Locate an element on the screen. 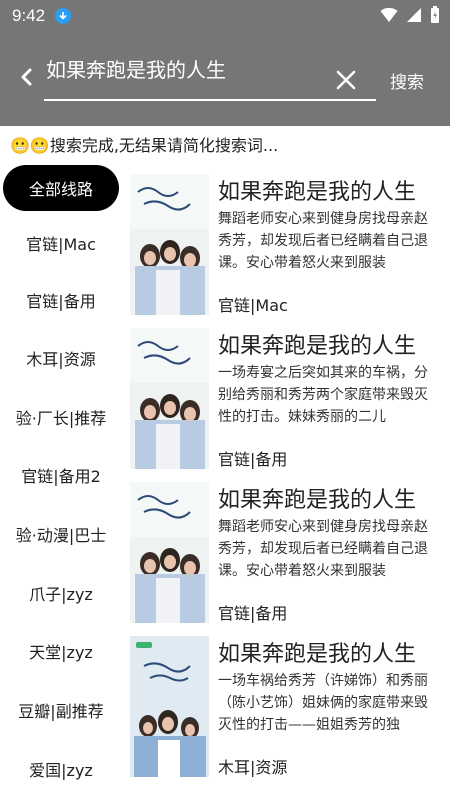 This screenshot has width=450, height=800. sidebar-item-tiantang: 天堂|zyz is located at coordinates (61, 651).